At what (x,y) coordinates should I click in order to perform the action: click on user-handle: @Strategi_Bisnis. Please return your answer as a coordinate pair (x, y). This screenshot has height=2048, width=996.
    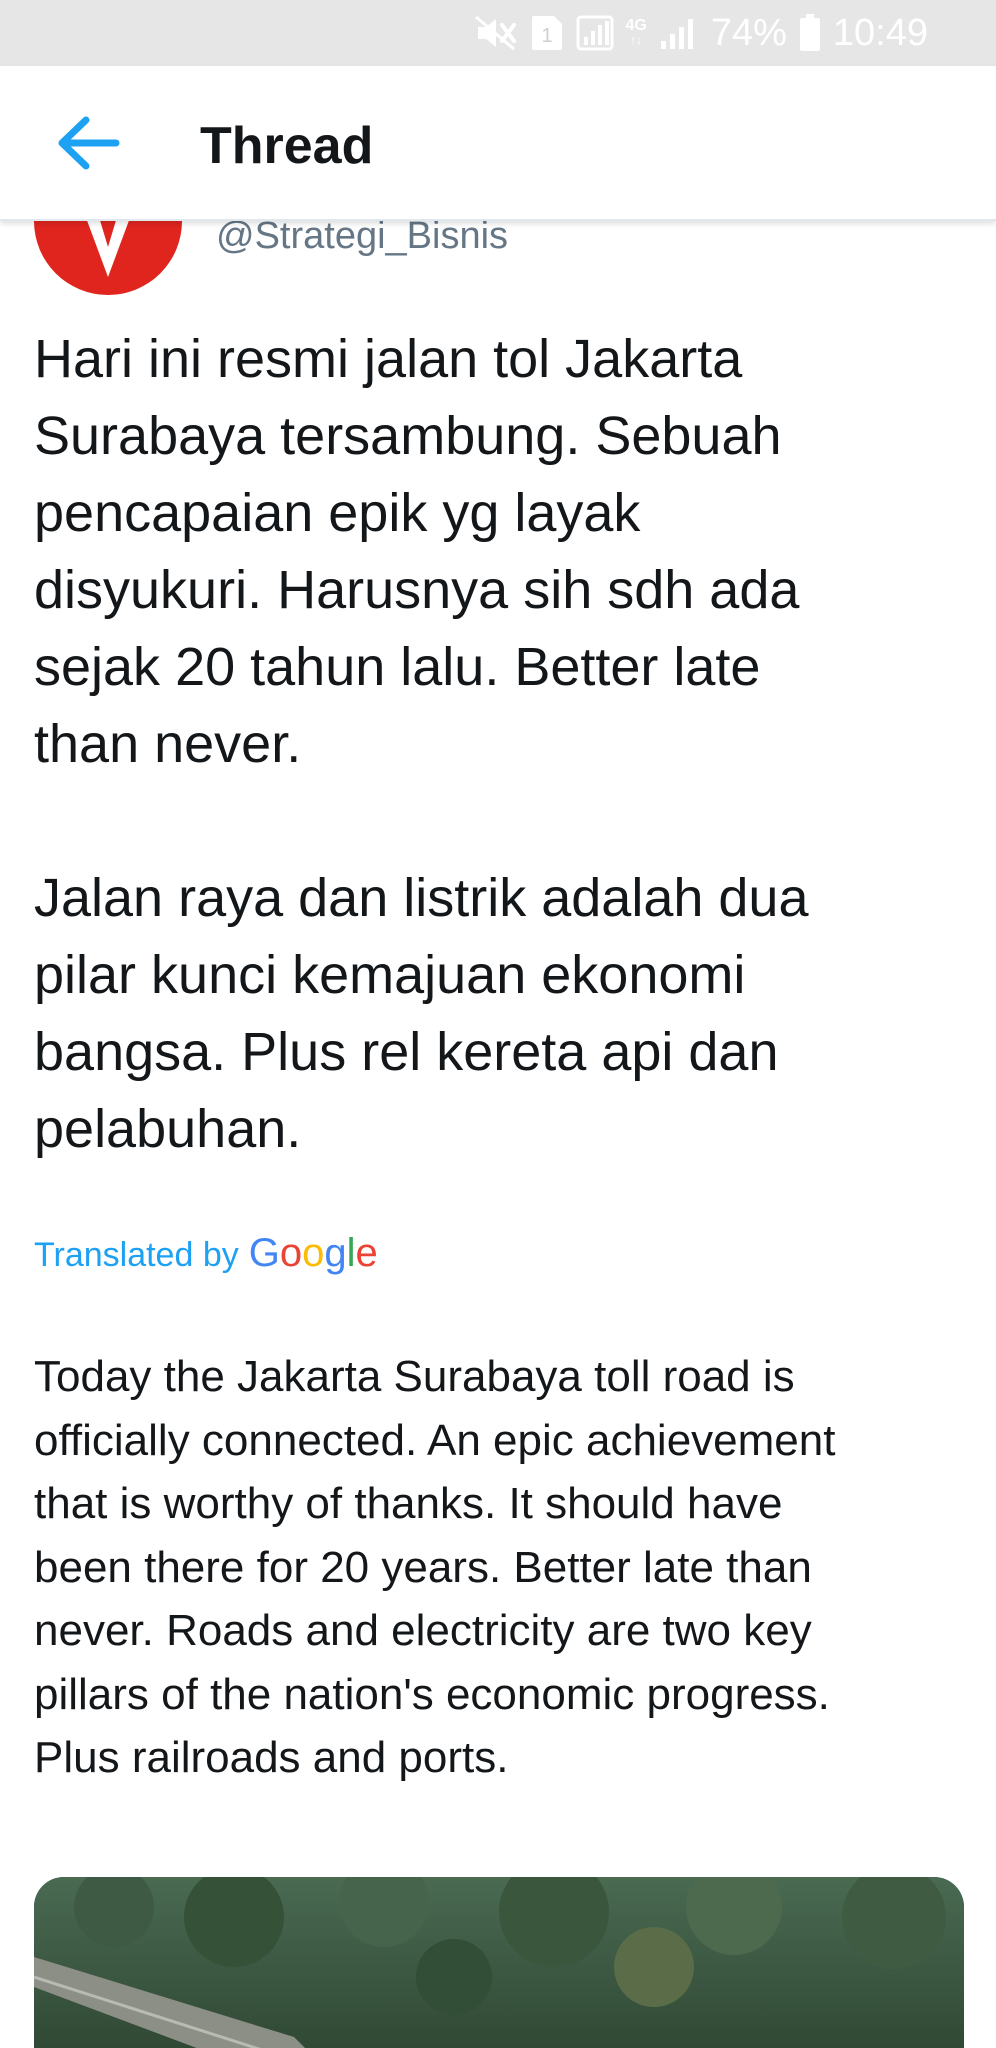
    Looking at the image, I should click on (362, 239).